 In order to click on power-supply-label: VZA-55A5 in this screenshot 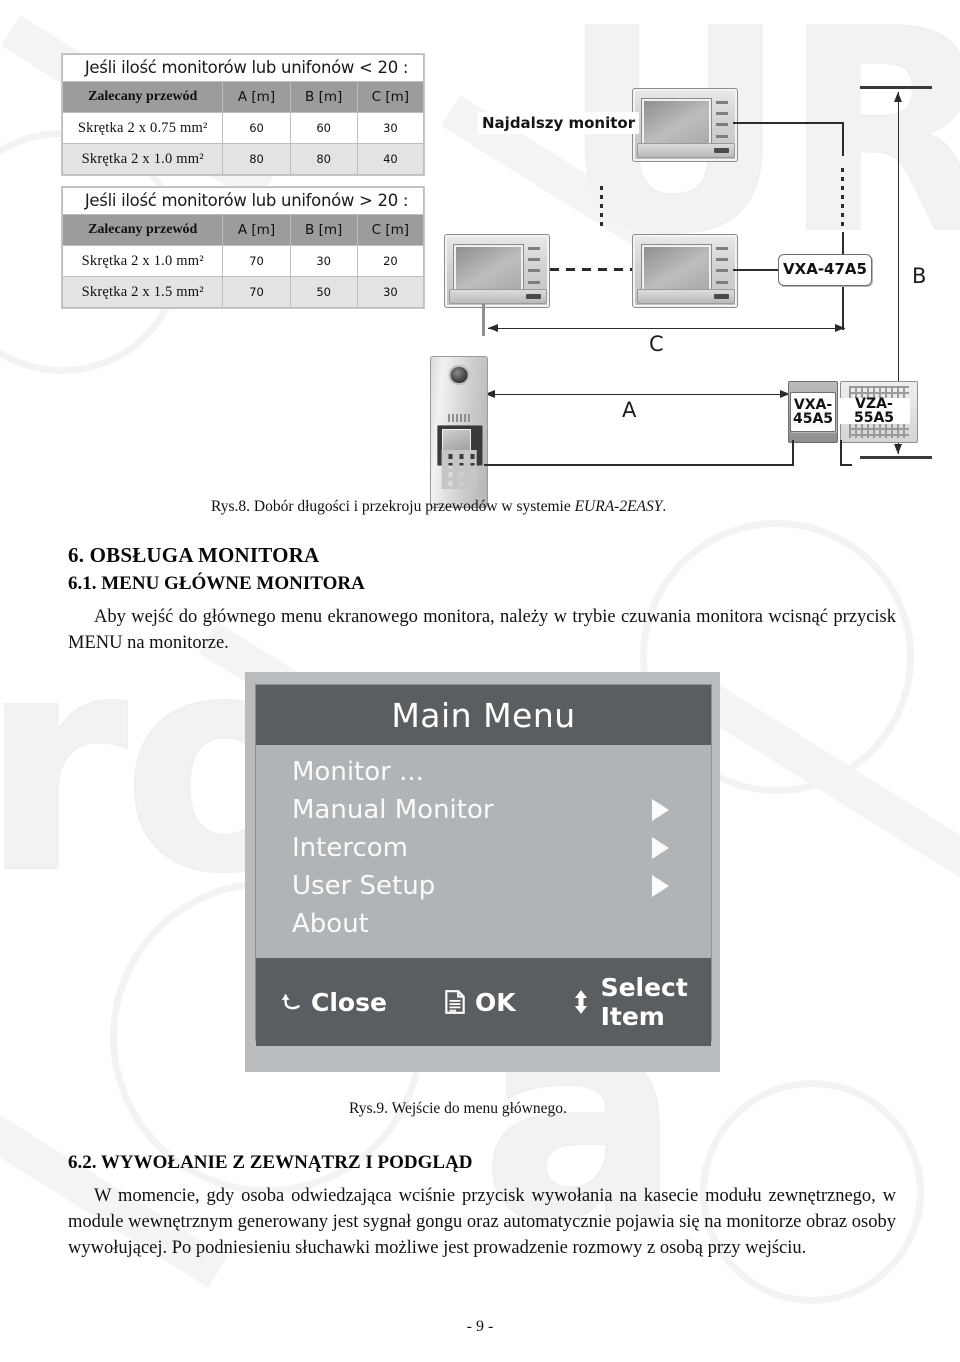, I will do `click(874, 411)`.